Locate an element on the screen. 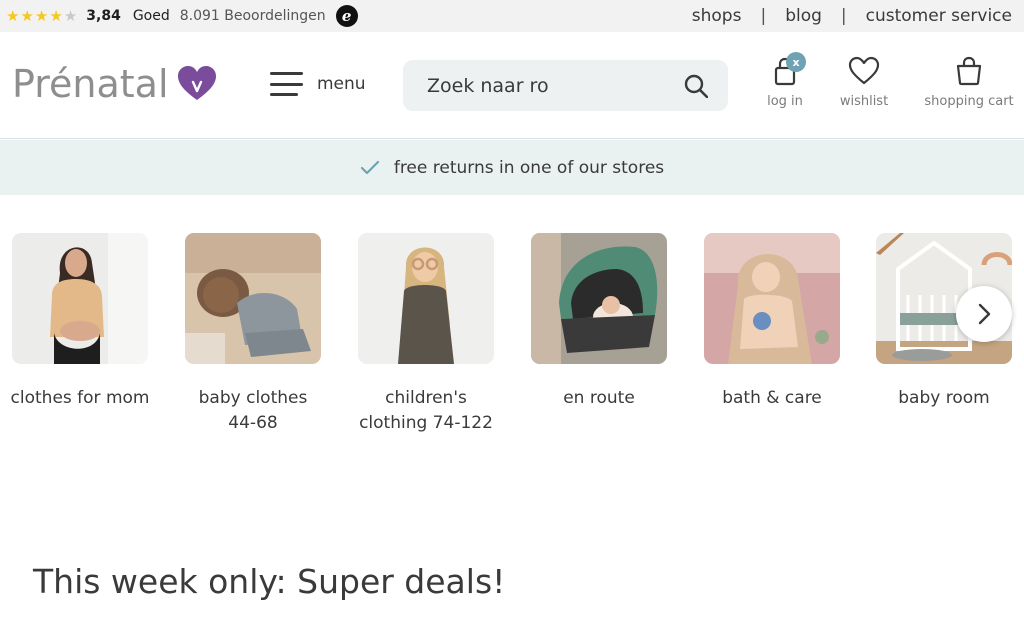 Image resolution: width=1024 pixels, height=621 pixels. search-bar is located at coordinates (565, 85).